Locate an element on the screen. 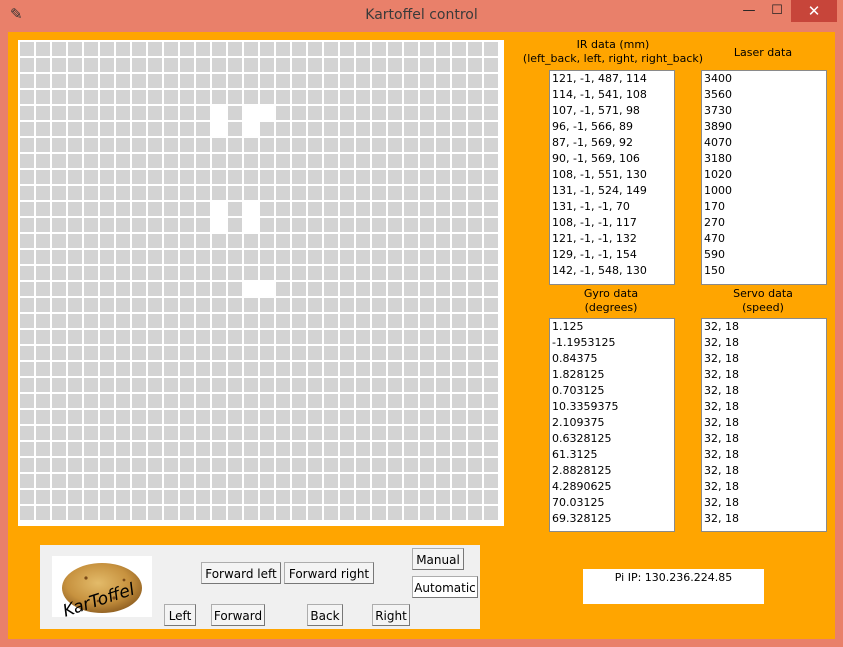  list-item: 0.703125 is located at coordinates (612, 391).